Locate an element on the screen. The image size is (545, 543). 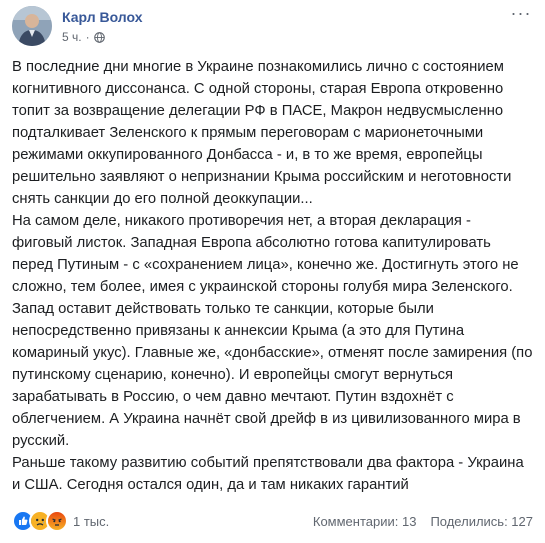
reactions-summary: 1 тыс. is located at coordinates (60, 521).